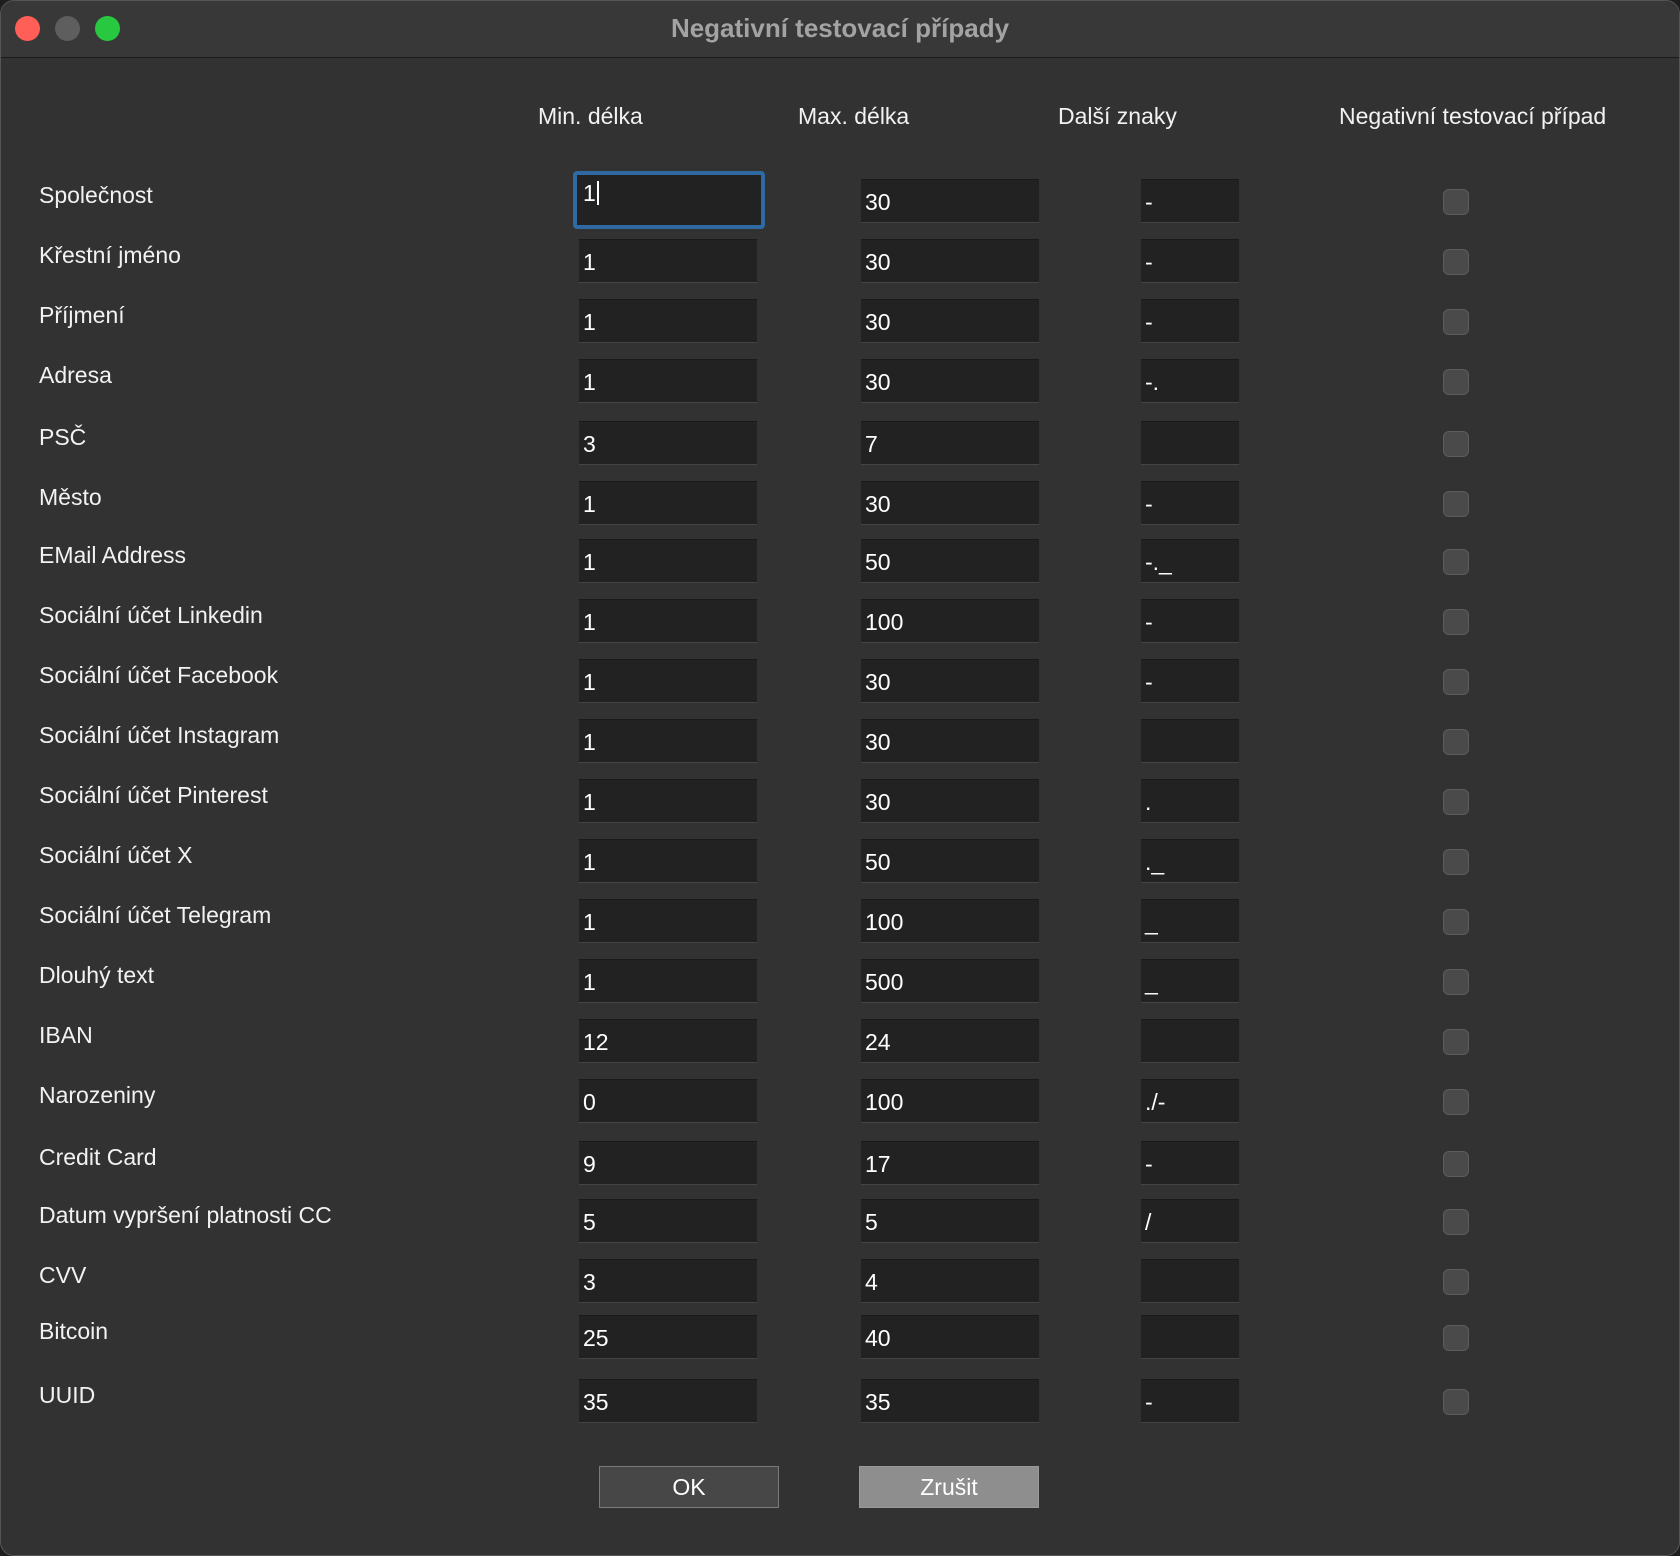 Image resolution: width=1680 pixels, height=1556 pixels. I want to click on extra-chars-input: ._, so click(1190, 861).